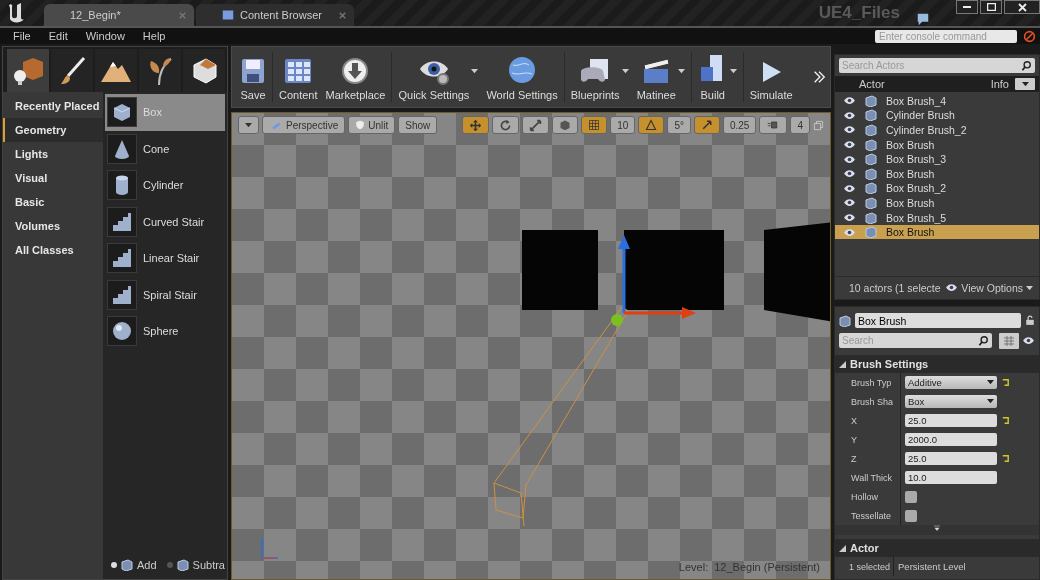 The image size is (1040, 580). What do you see at coordinates (937, 188) in the screenshot?
I see `actor-row: Box Brush_2` at bounding box center [937, 188].